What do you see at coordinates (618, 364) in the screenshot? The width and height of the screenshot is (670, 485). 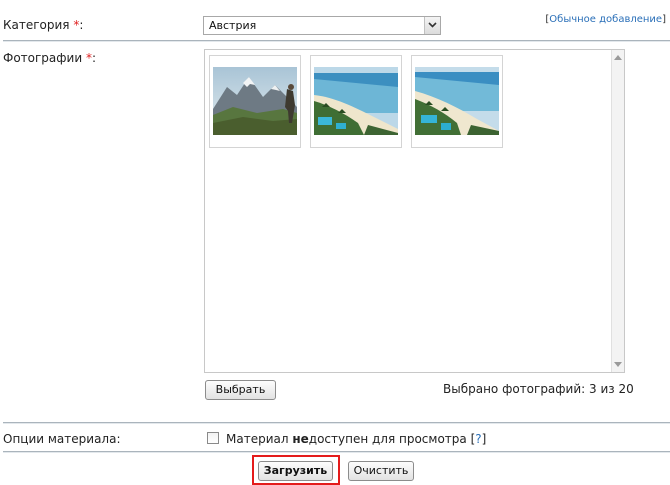 I see `scroll-down-arrow-icon` at bounding box center [618, 364].